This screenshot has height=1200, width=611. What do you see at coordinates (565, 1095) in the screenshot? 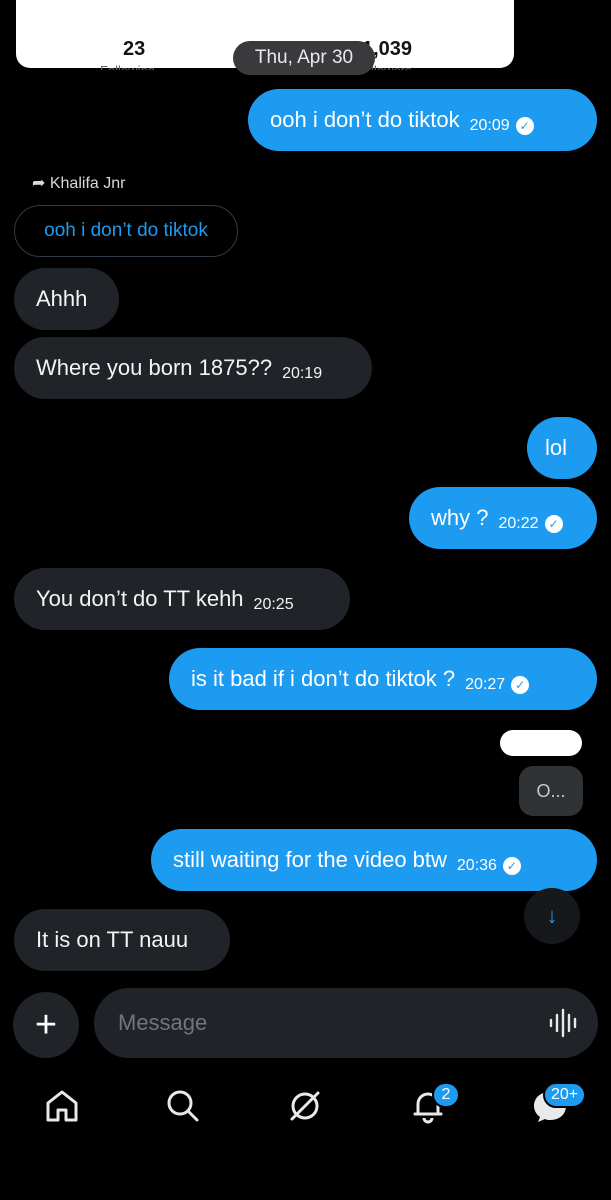
I see `messages-badge: 20+` at bounding box center [565, 1095].